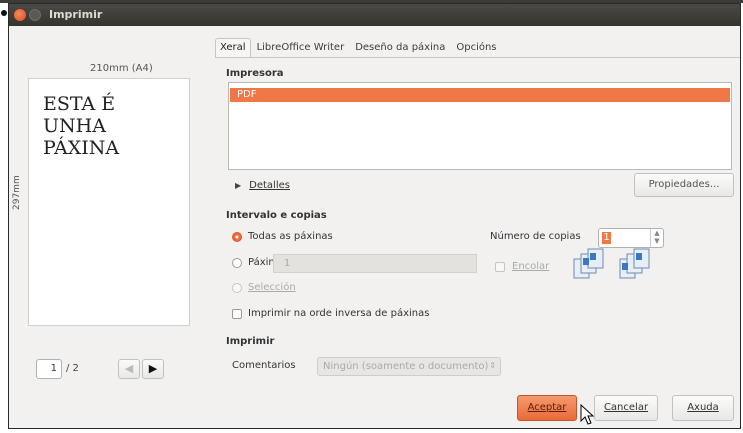 The height and width of the screenshot is (433, 743). I want to click on reverse-order-label: Imprimir na orde inversa de páxinas, so click(339, 313).